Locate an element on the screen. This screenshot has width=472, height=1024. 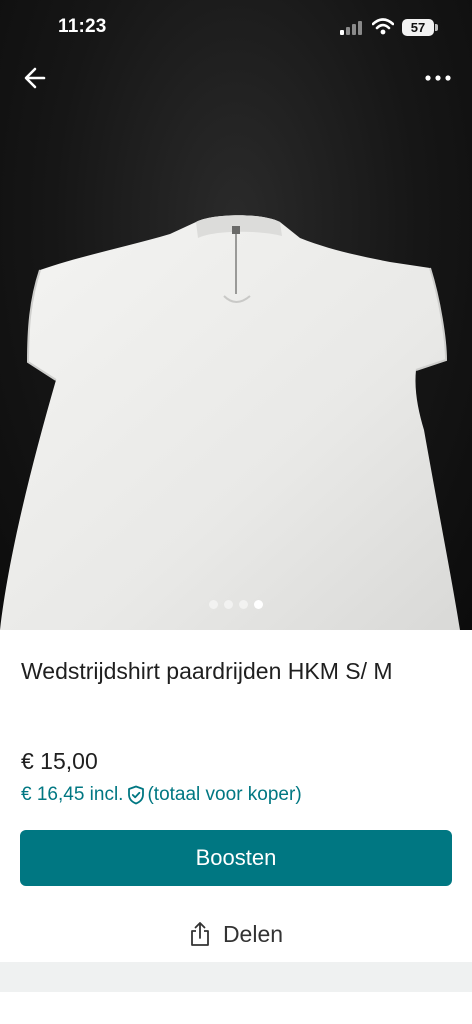
gallery-pagination is located at coordinates (236, 604).